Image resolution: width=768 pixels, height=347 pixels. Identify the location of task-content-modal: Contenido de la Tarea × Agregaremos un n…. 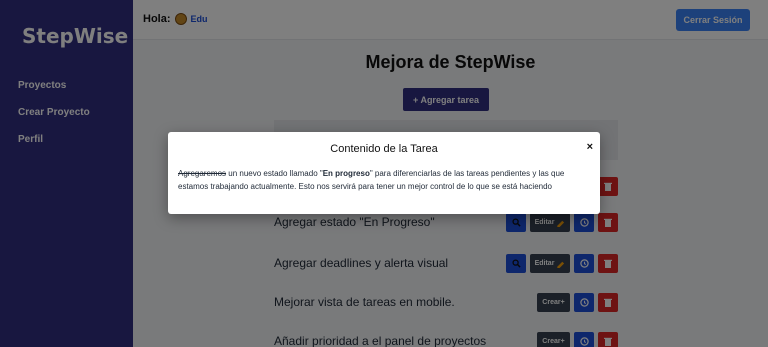
(384, 173).